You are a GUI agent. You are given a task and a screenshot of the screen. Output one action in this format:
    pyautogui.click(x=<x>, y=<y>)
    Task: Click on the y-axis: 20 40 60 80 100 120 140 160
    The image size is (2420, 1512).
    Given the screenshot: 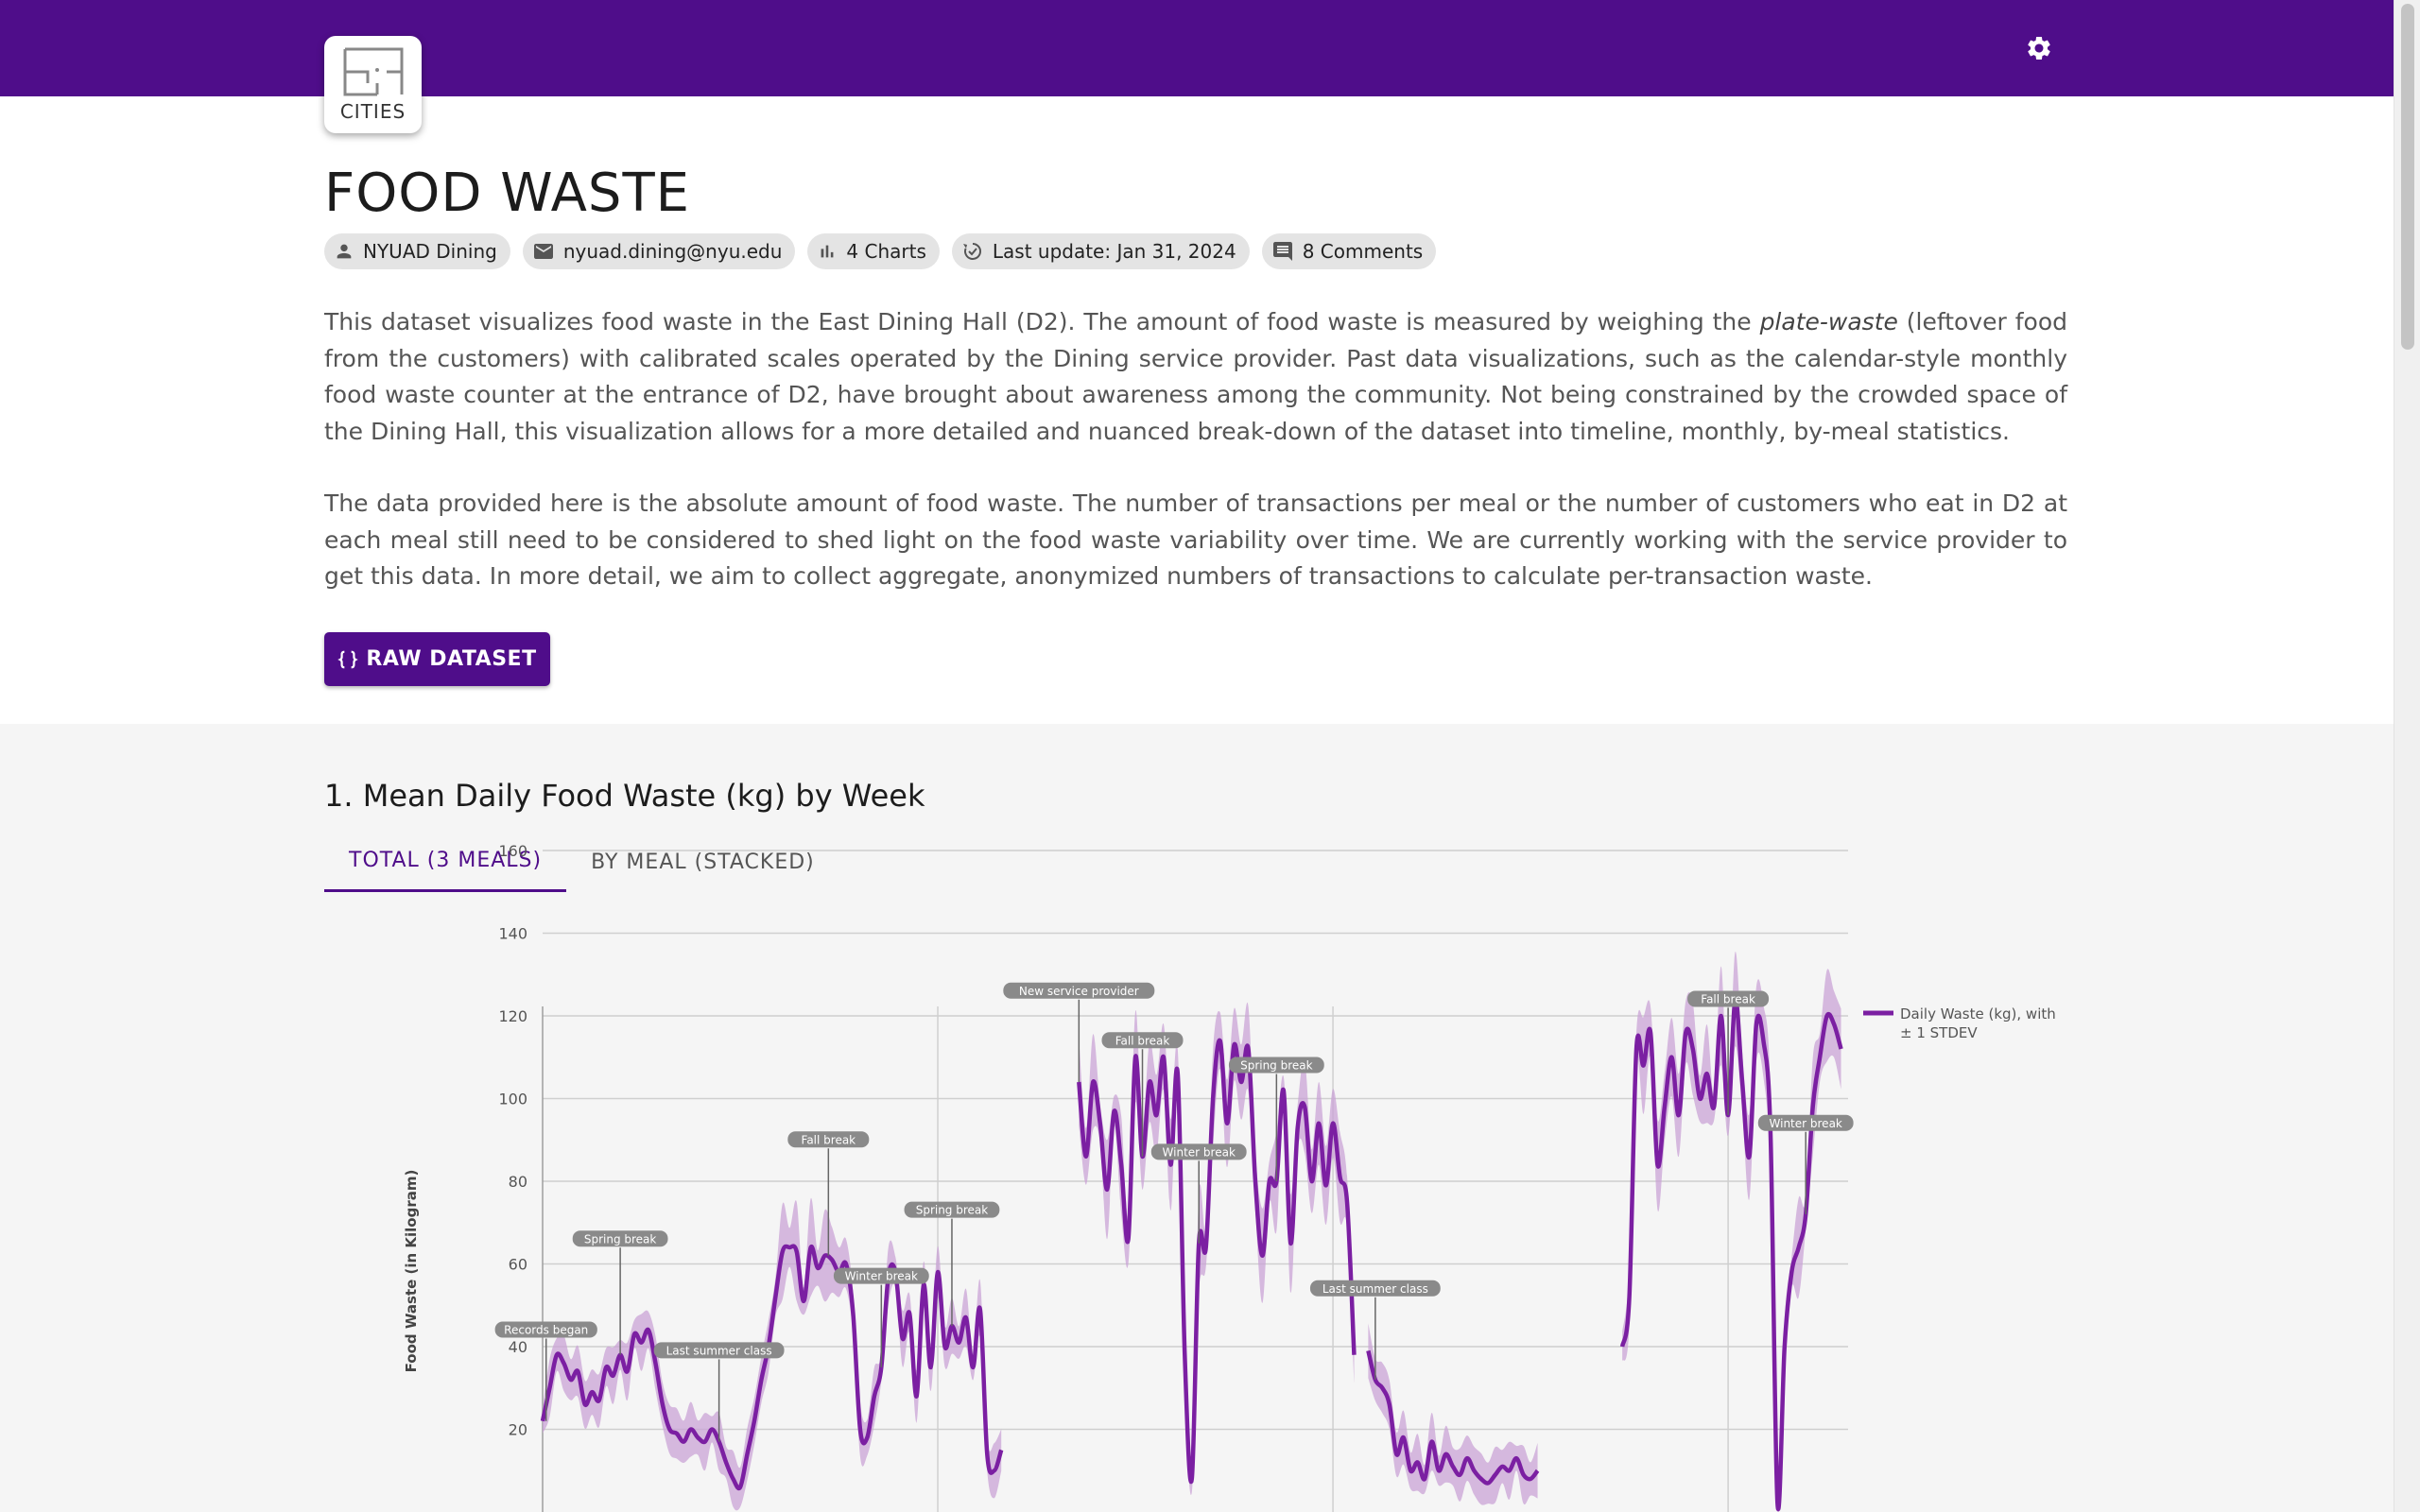 What is the action you would take?
    pyautogui.click(x=512, y=1140)
    